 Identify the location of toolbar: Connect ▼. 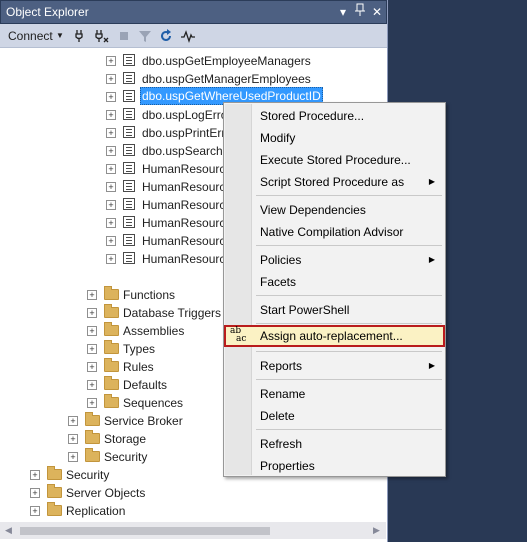
(193, 36).